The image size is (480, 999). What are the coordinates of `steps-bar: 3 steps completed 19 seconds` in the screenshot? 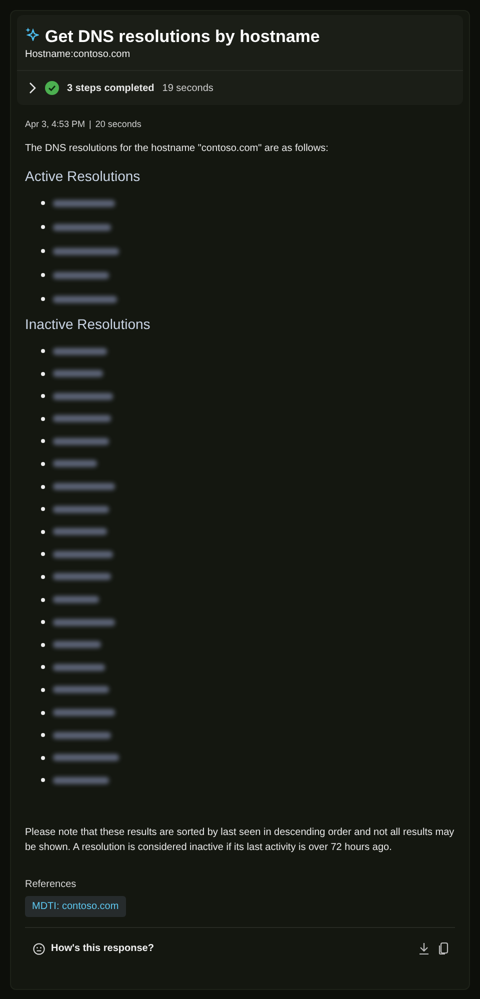 It's located at (240, 88).